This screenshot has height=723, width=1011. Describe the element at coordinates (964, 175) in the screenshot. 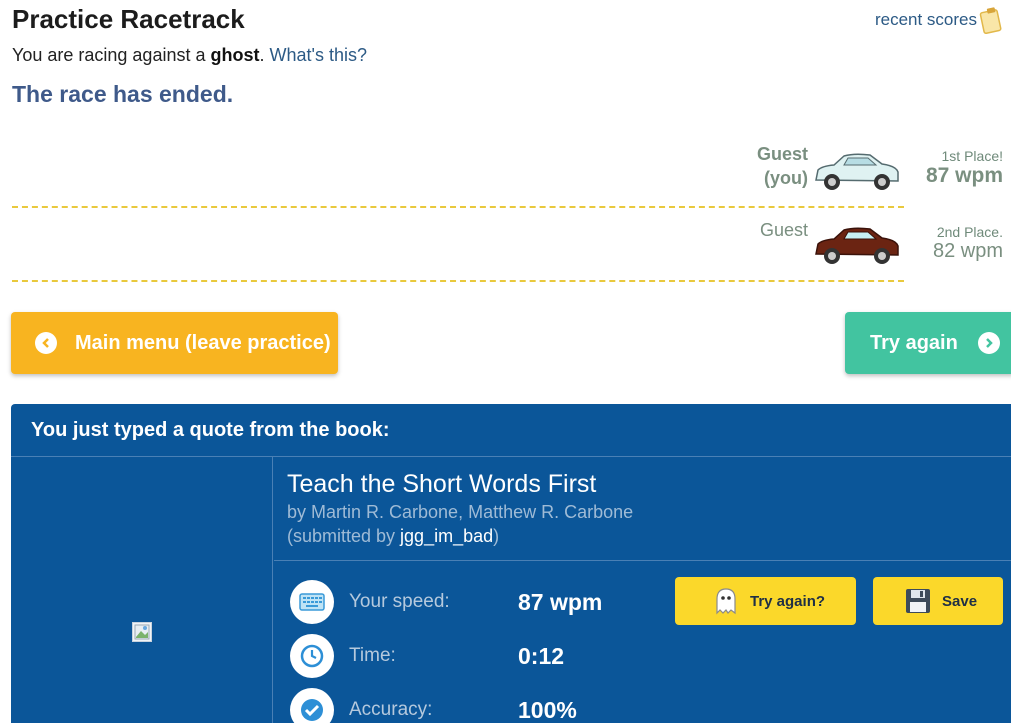

I see `wpm-value: 87 wpm` at that location.